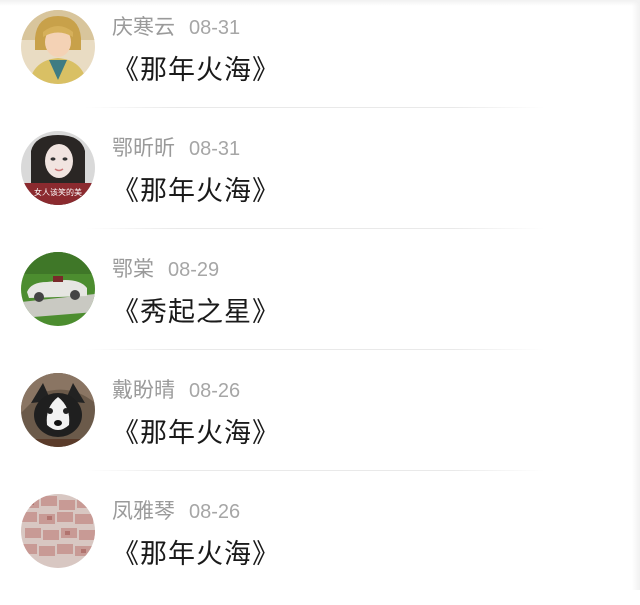 The image size is (640, 605). I want to click on comment-meta: 鄂棠 08-29, so click(165, 269).